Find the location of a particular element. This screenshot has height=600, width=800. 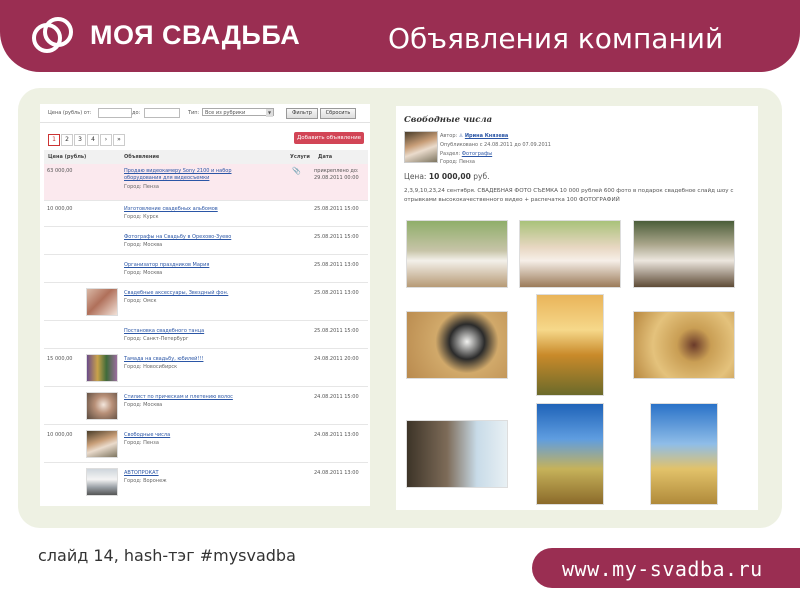

section-label: Раздел: is located at coordinates (450, 154).